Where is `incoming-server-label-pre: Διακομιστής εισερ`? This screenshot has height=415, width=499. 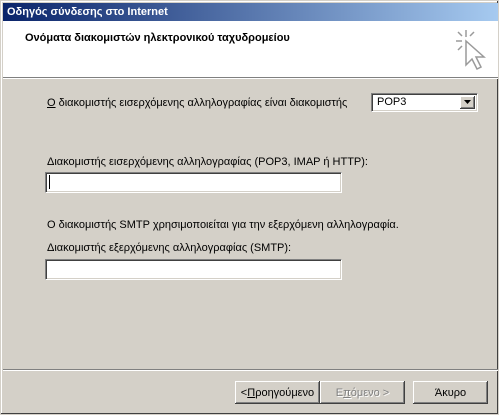
incoming-server-label-pre: Διακομιστής εισερ is located at coordinates (91, 162).